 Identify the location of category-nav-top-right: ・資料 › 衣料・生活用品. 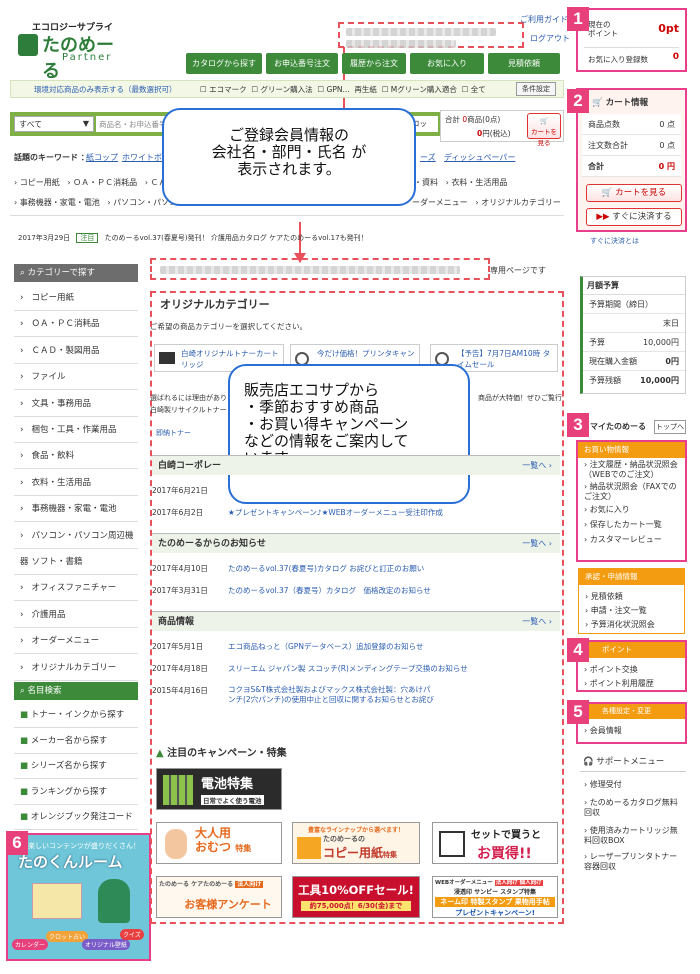
(460, 182).